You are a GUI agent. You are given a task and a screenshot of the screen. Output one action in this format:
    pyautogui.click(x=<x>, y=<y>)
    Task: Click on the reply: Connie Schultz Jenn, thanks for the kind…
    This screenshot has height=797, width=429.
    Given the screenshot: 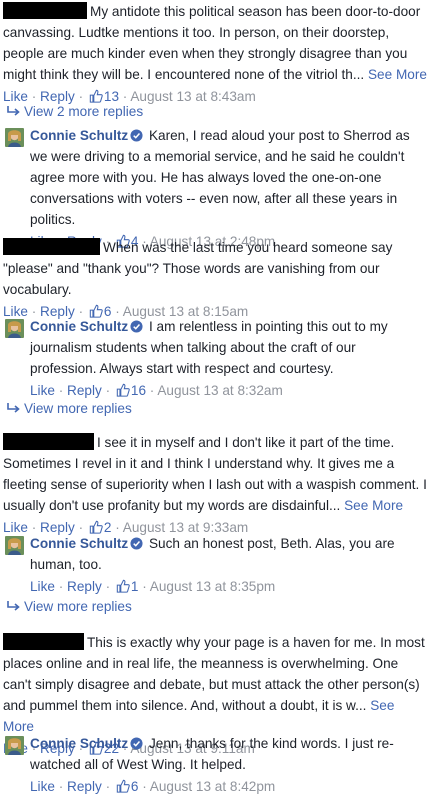 What is the action you would take?
    pyautogui.click(x=215, y=765)
    